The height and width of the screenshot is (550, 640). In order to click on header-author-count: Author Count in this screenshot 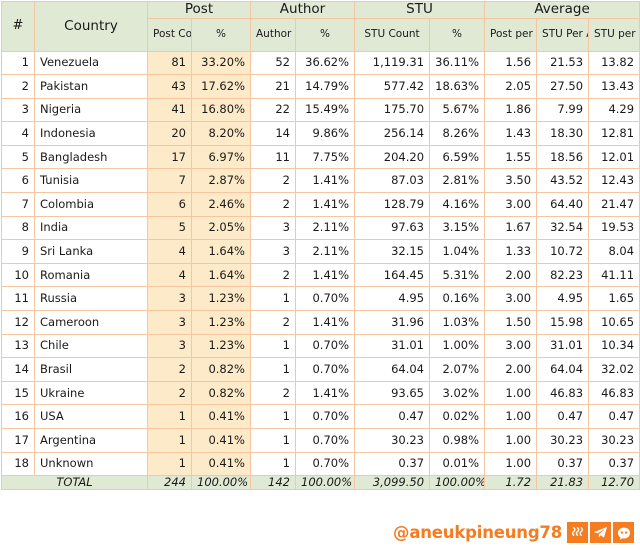, I will do `click(273, 34)`.